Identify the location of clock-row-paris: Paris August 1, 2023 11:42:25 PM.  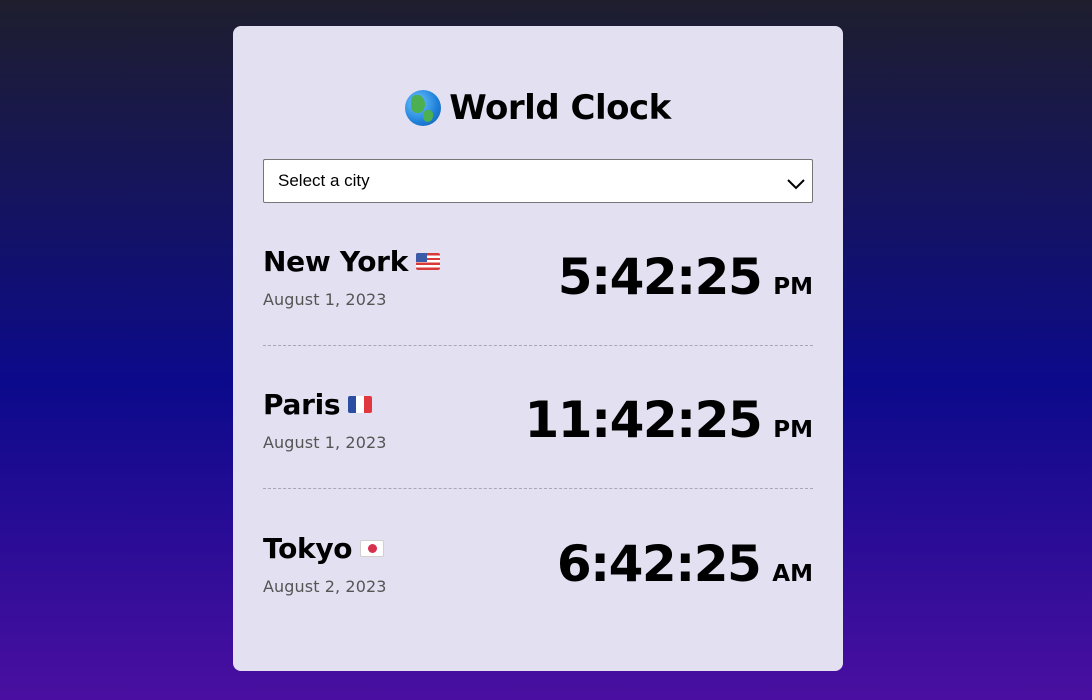
(538, 417).